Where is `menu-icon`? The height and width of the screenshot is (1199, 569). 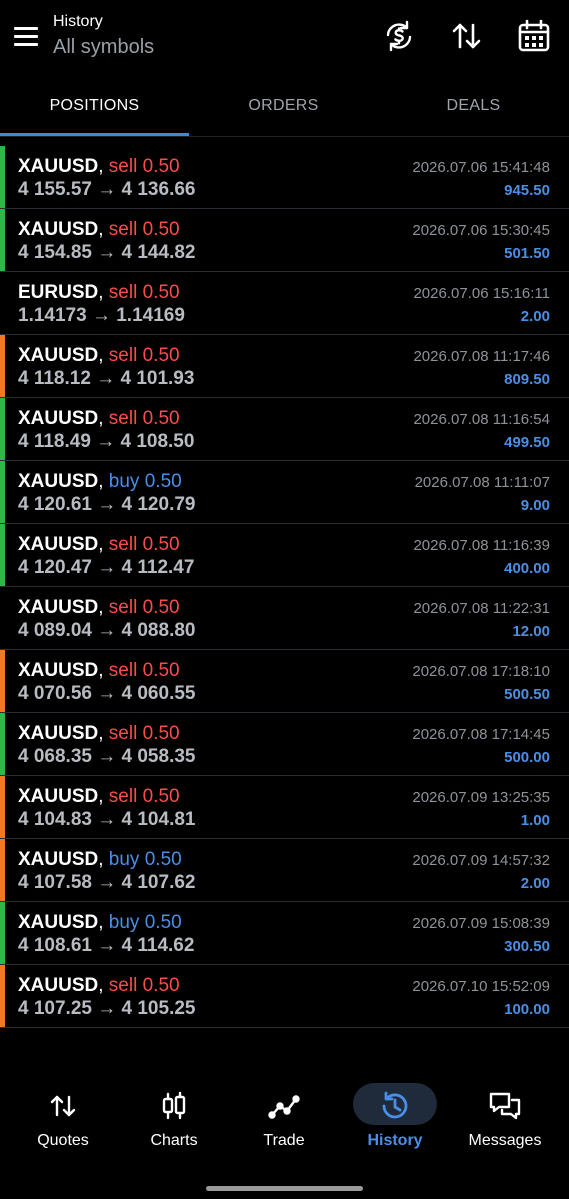 menu-icon is located at coordinates (27, 37).